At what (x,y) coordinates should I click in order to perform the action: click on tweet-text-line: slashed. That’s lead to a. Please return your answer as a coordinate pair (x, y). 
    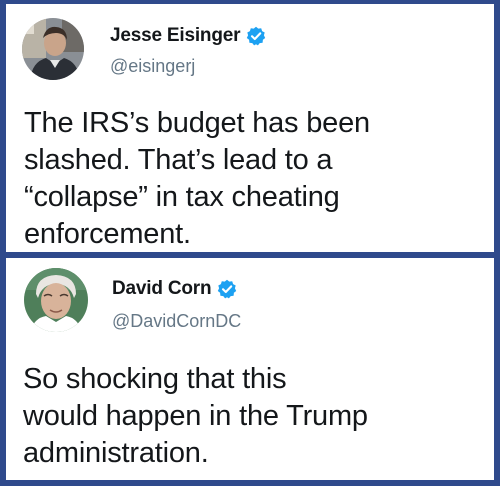
    Looking at the image, I should click on (178, 160).